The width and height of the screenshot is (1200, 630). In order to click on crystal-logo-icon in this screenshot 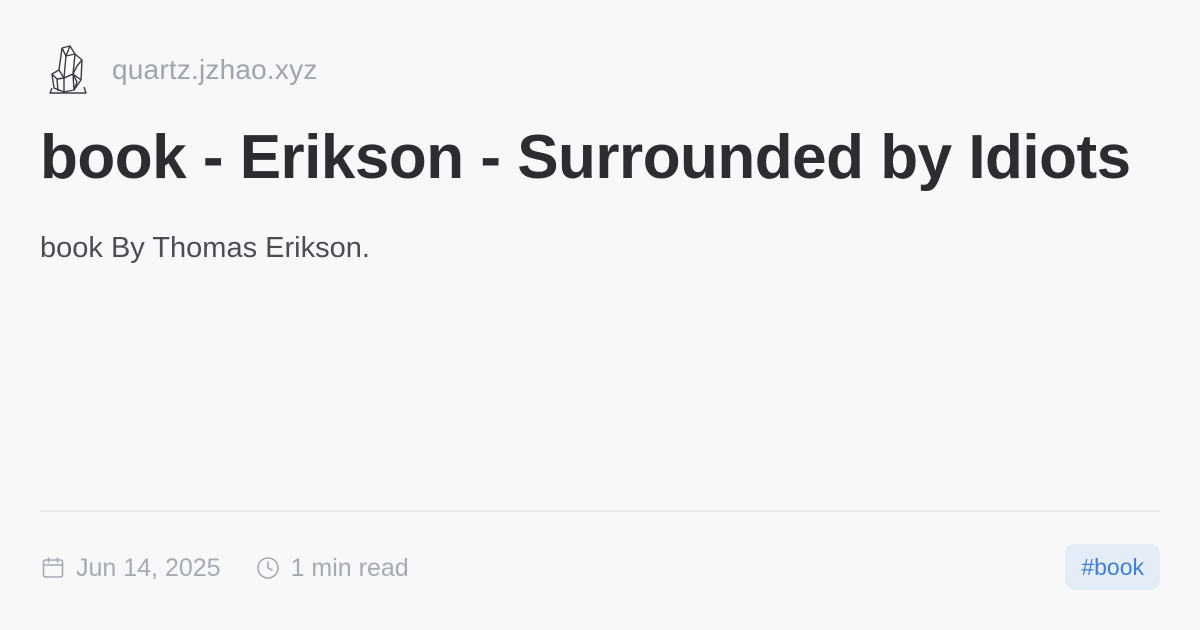, I will do `click(68, 70)`.